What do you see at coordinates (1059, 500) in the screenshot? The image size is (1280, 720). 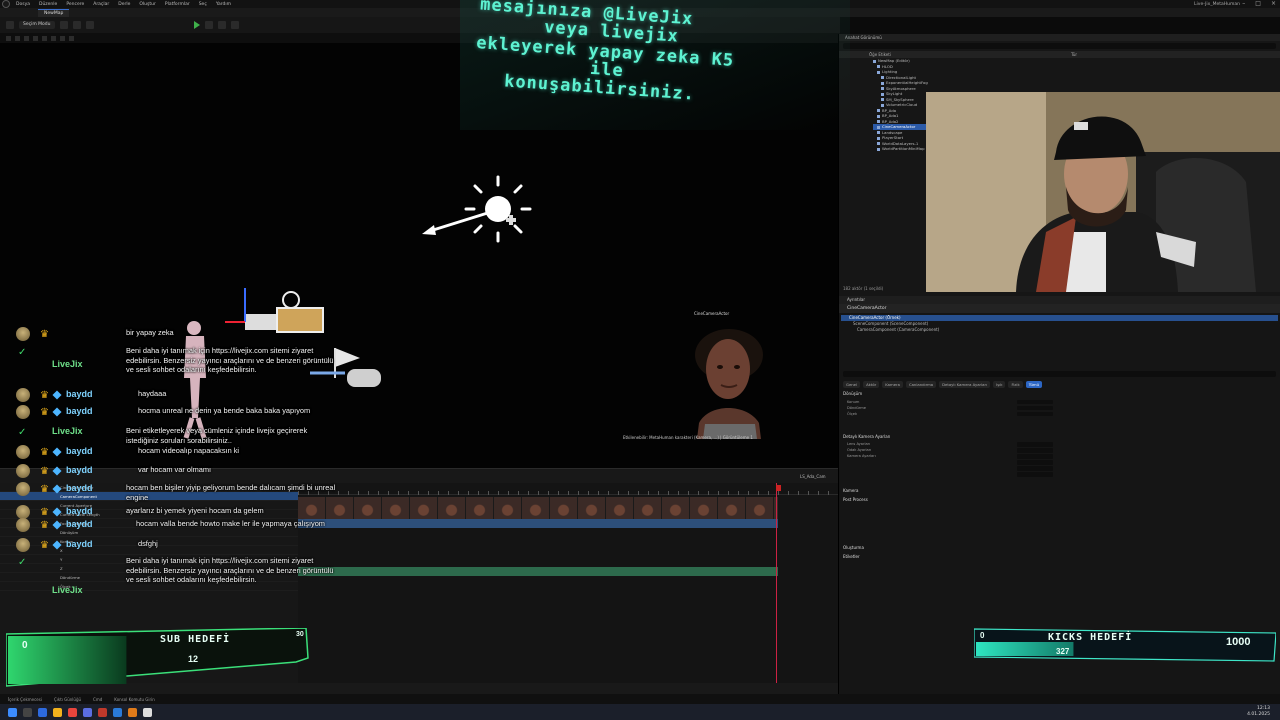 I see `section-post-process: Post Process` at bounding box center [1059, 500].